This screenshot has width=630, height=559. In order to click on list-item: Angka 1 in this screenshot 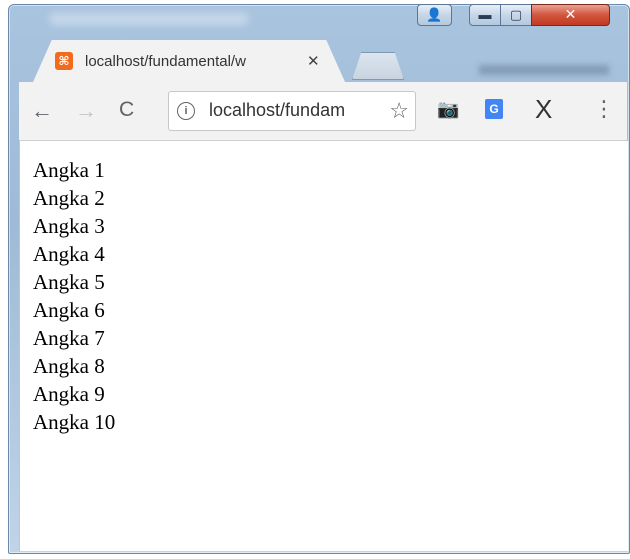, I will do `click(69, 170)`.